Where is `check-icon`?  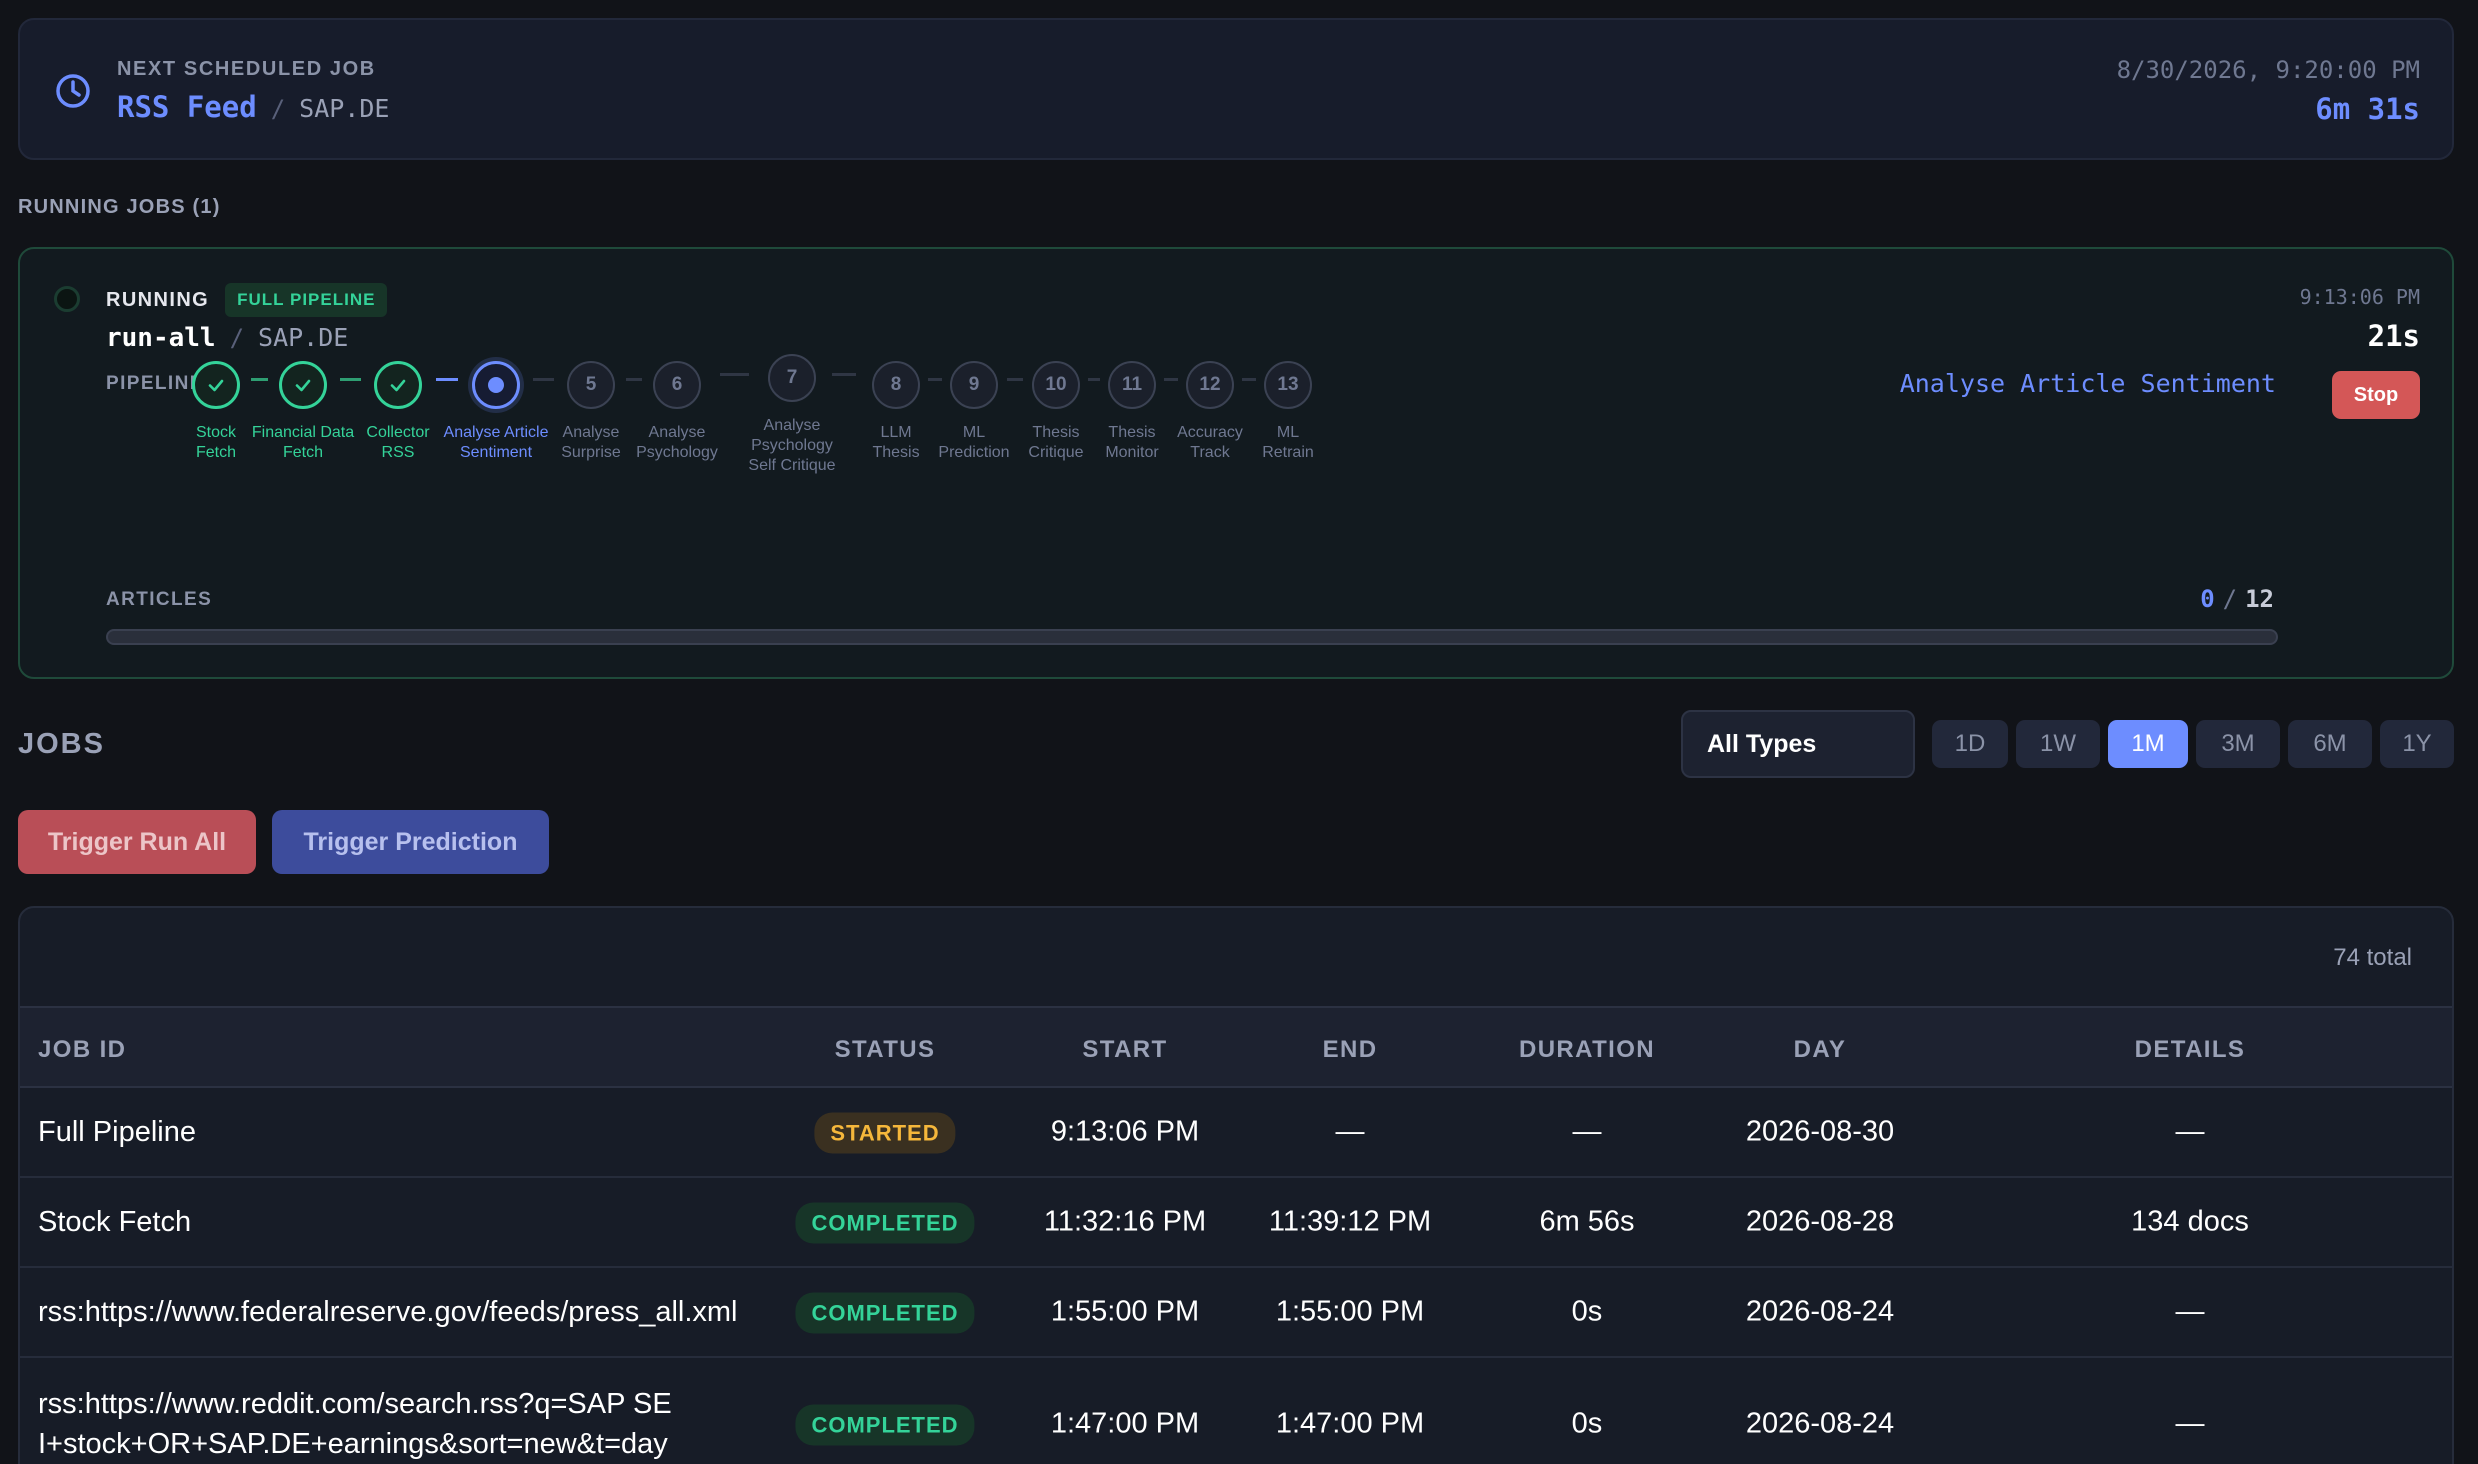 check-icon is located at coordinates (398, 385).